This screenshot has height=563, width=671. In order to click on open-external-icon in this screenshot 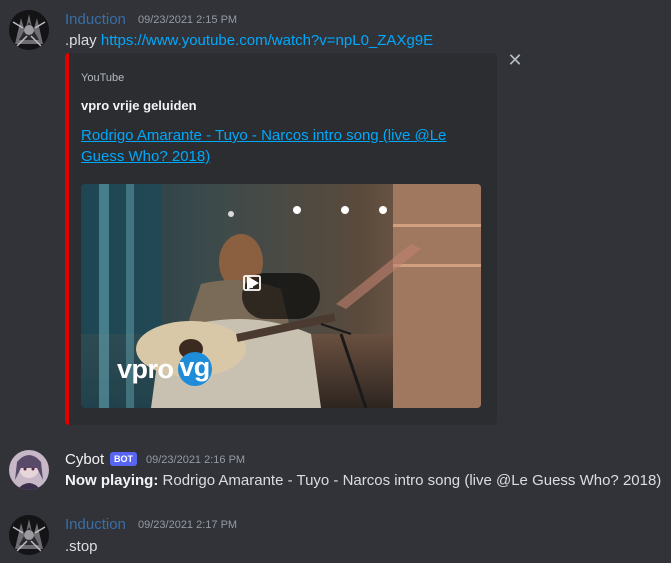, I will do `click(252, 283)`.